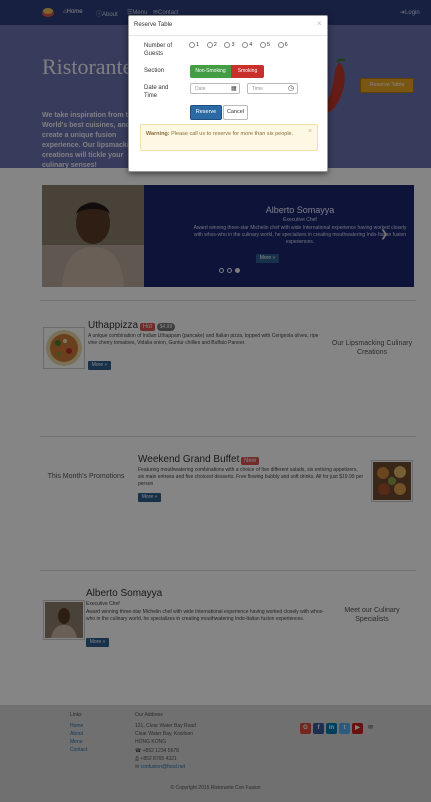 This screenshot has height=802, width=431. What do you see at coordinates (215, 45) in the screenshot?
I see `guest-label-2: 2` at bounding box center [215, 45].